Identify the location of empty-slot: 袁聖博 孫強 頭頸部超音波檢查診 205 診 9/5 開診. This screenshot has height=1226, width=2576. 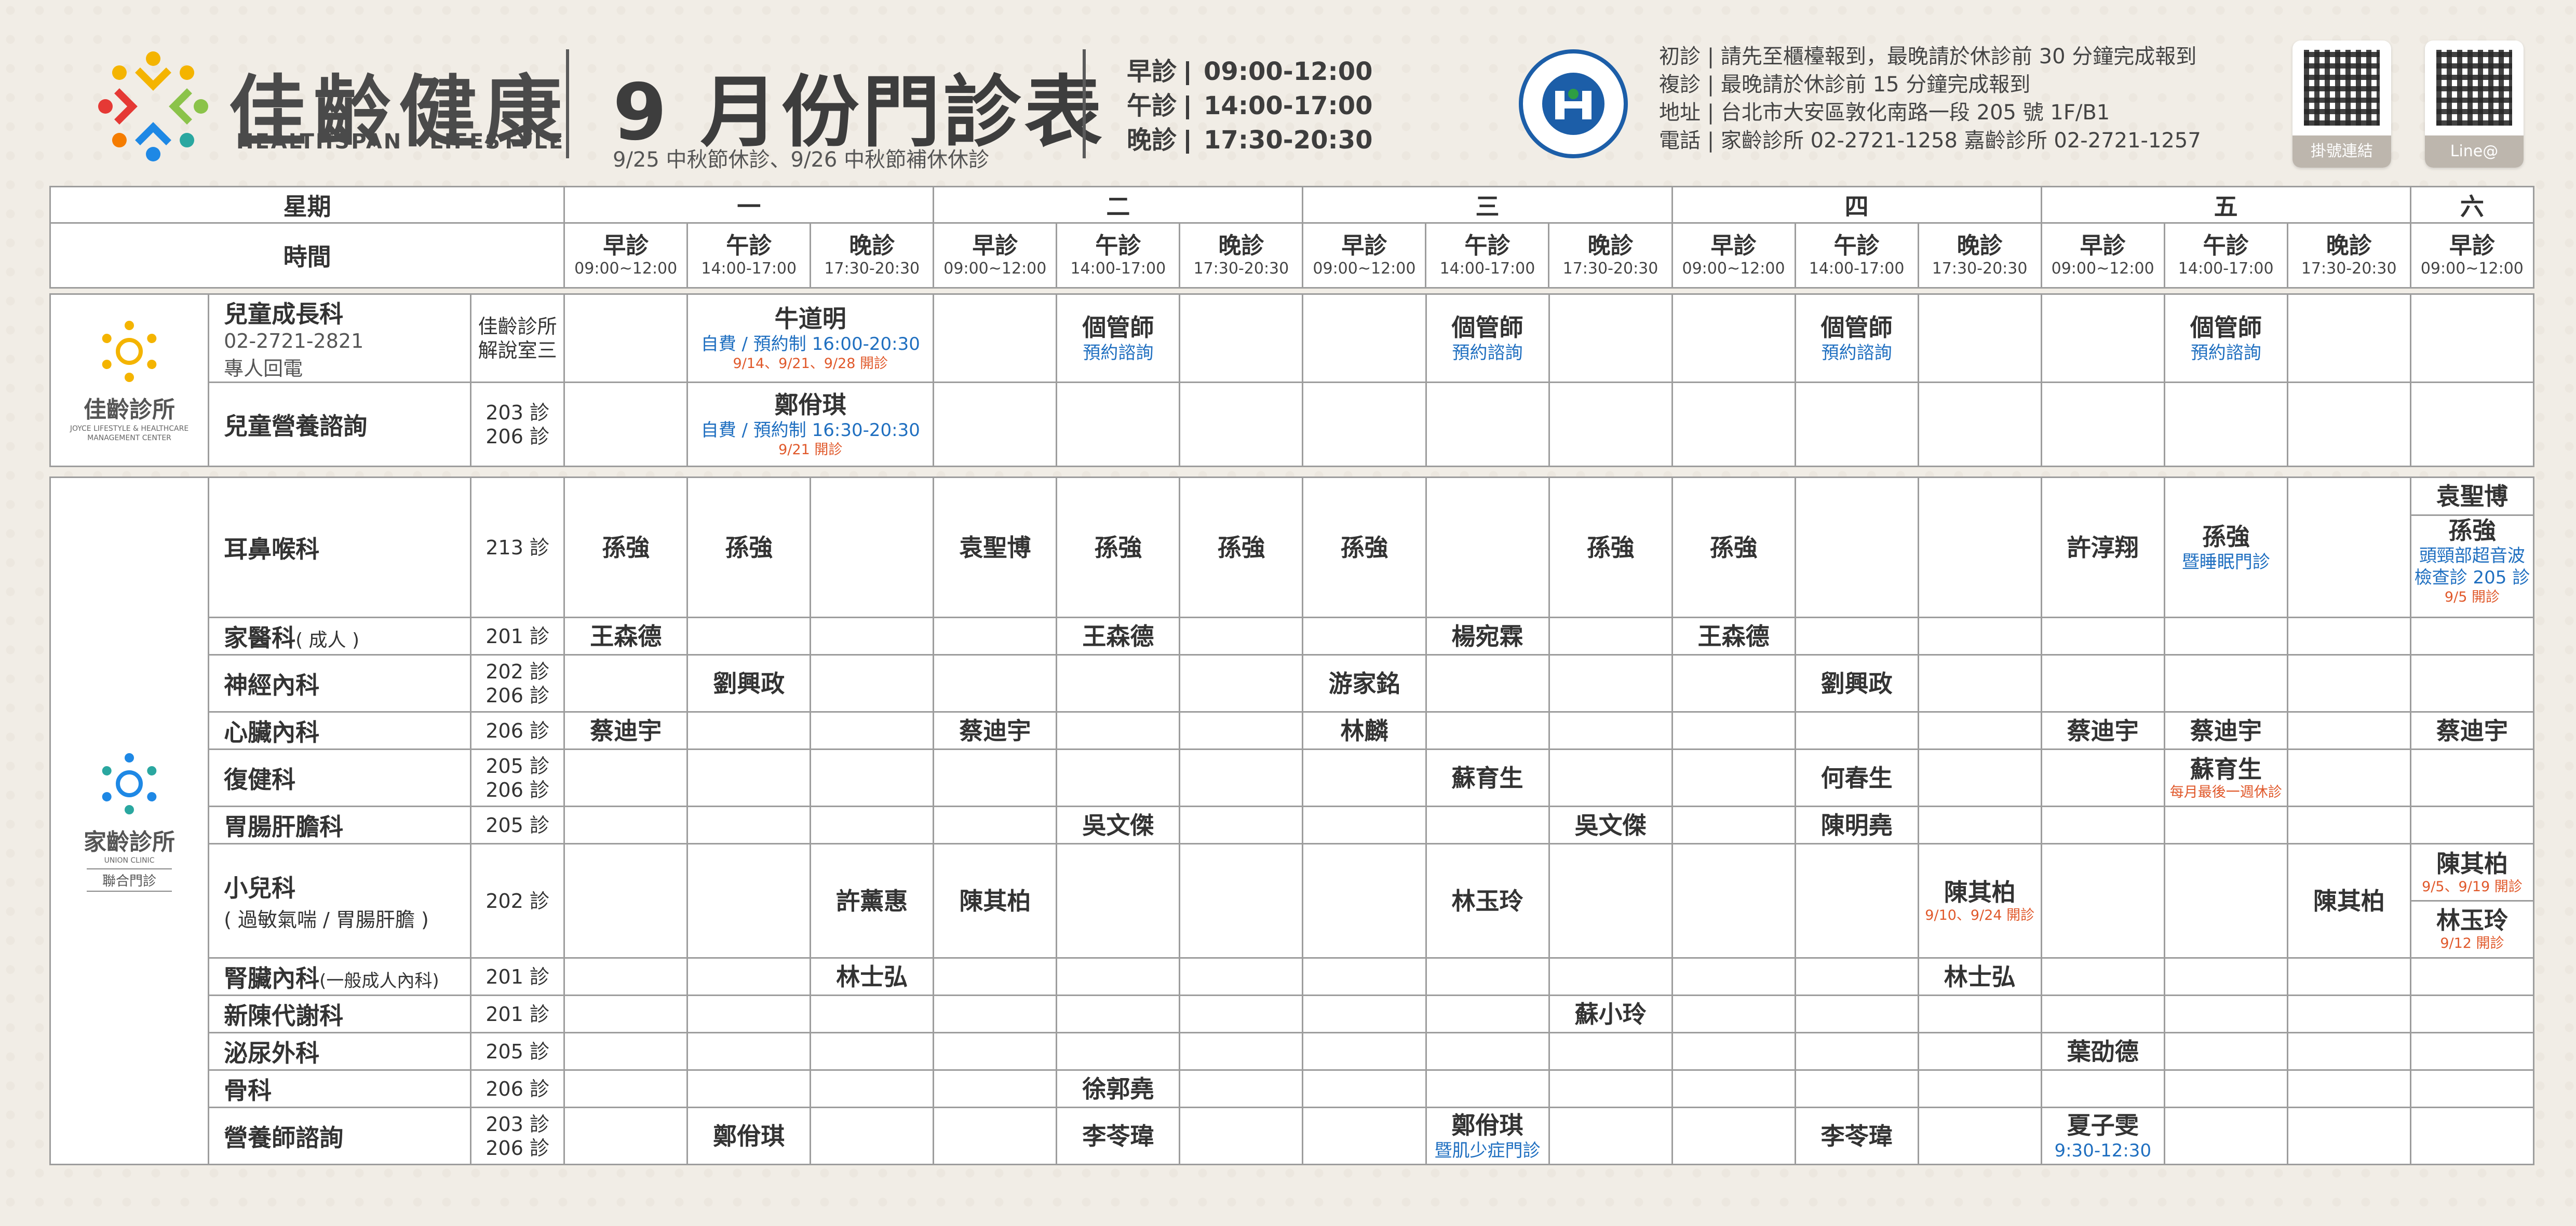
(2472, 547).